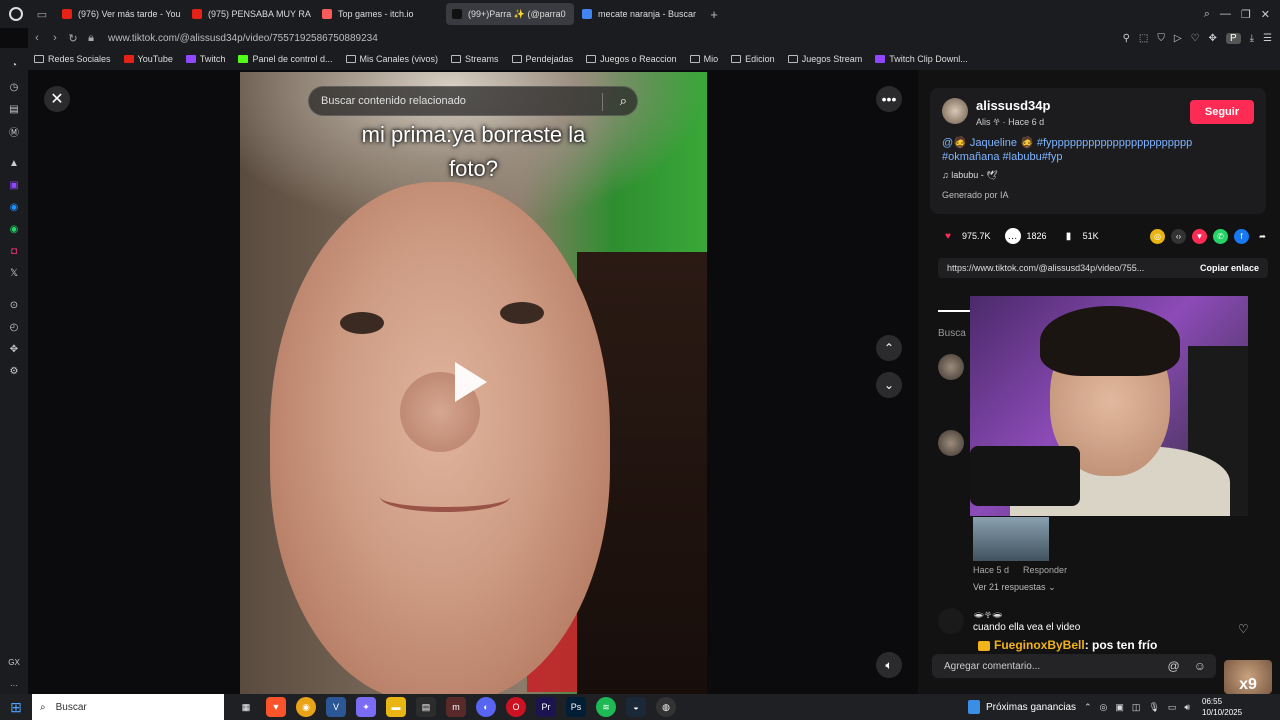 This screenshot has width=1280, height=720. I want to click on search-tabs-icon: ⌕, so click(1207, 14).